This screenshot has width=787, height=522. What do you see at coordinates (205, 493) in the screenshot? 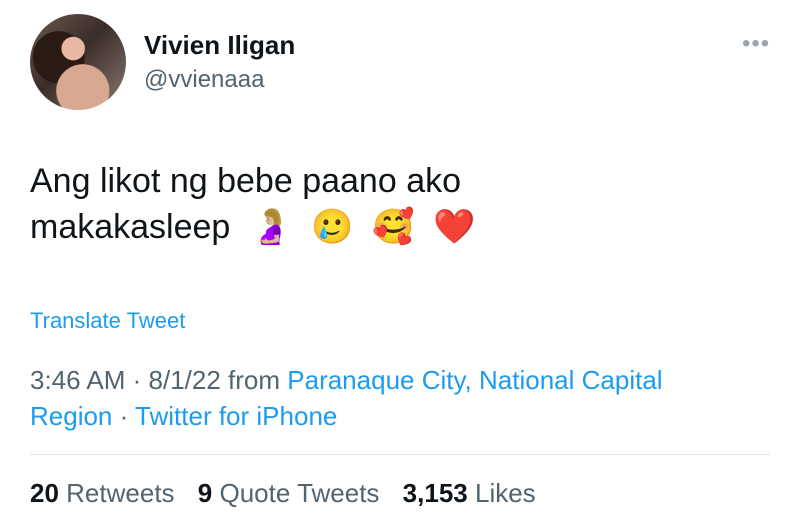
I see `quote-tweets-count: 9` at bounding box center [205, 493].